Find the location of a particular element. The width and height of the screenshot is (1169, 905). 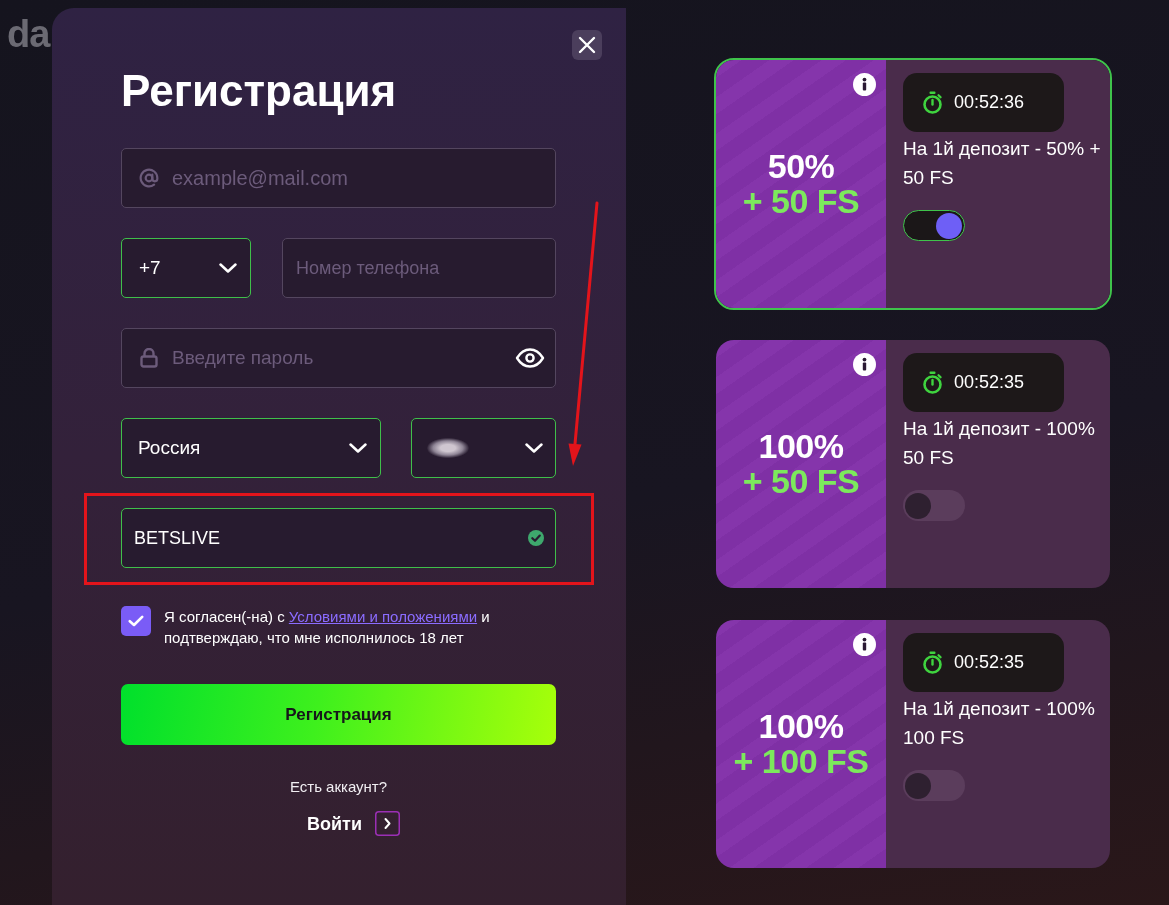

terms-checkbox is located at coordinates (136, 621).